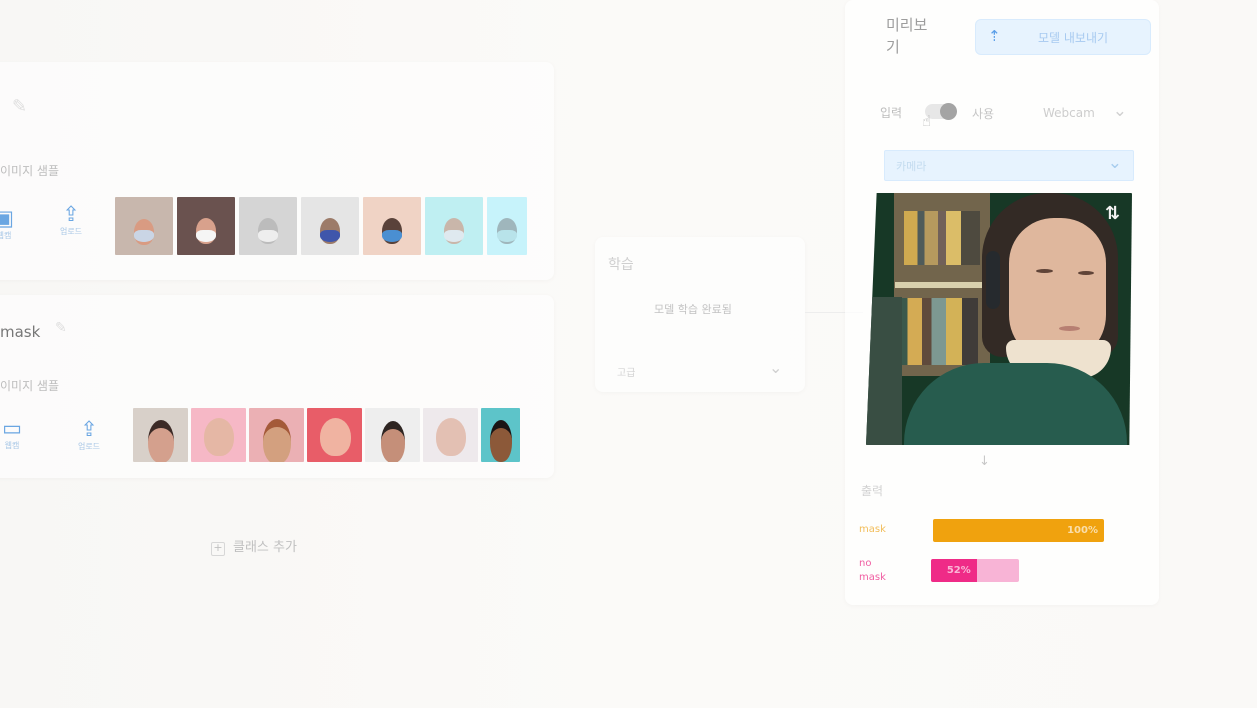 The image size is (1257, 708). I want to click on toggle-knob, so click(948, 111).